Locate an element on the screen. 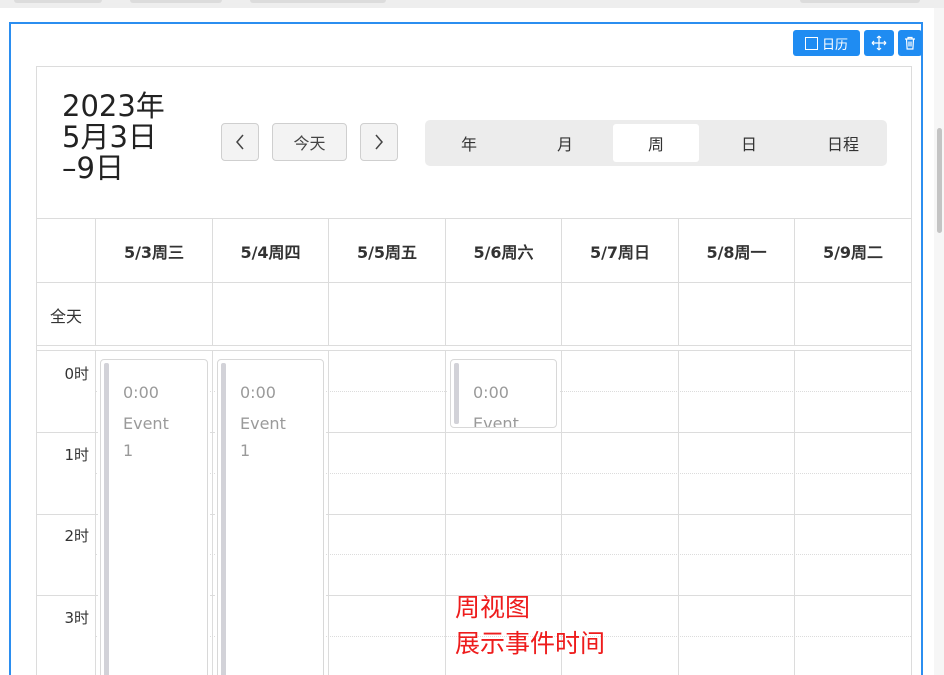 Image resolution: width=944 pixels, height=675 pixels. trash-icon is located at coordinates (910, 43).